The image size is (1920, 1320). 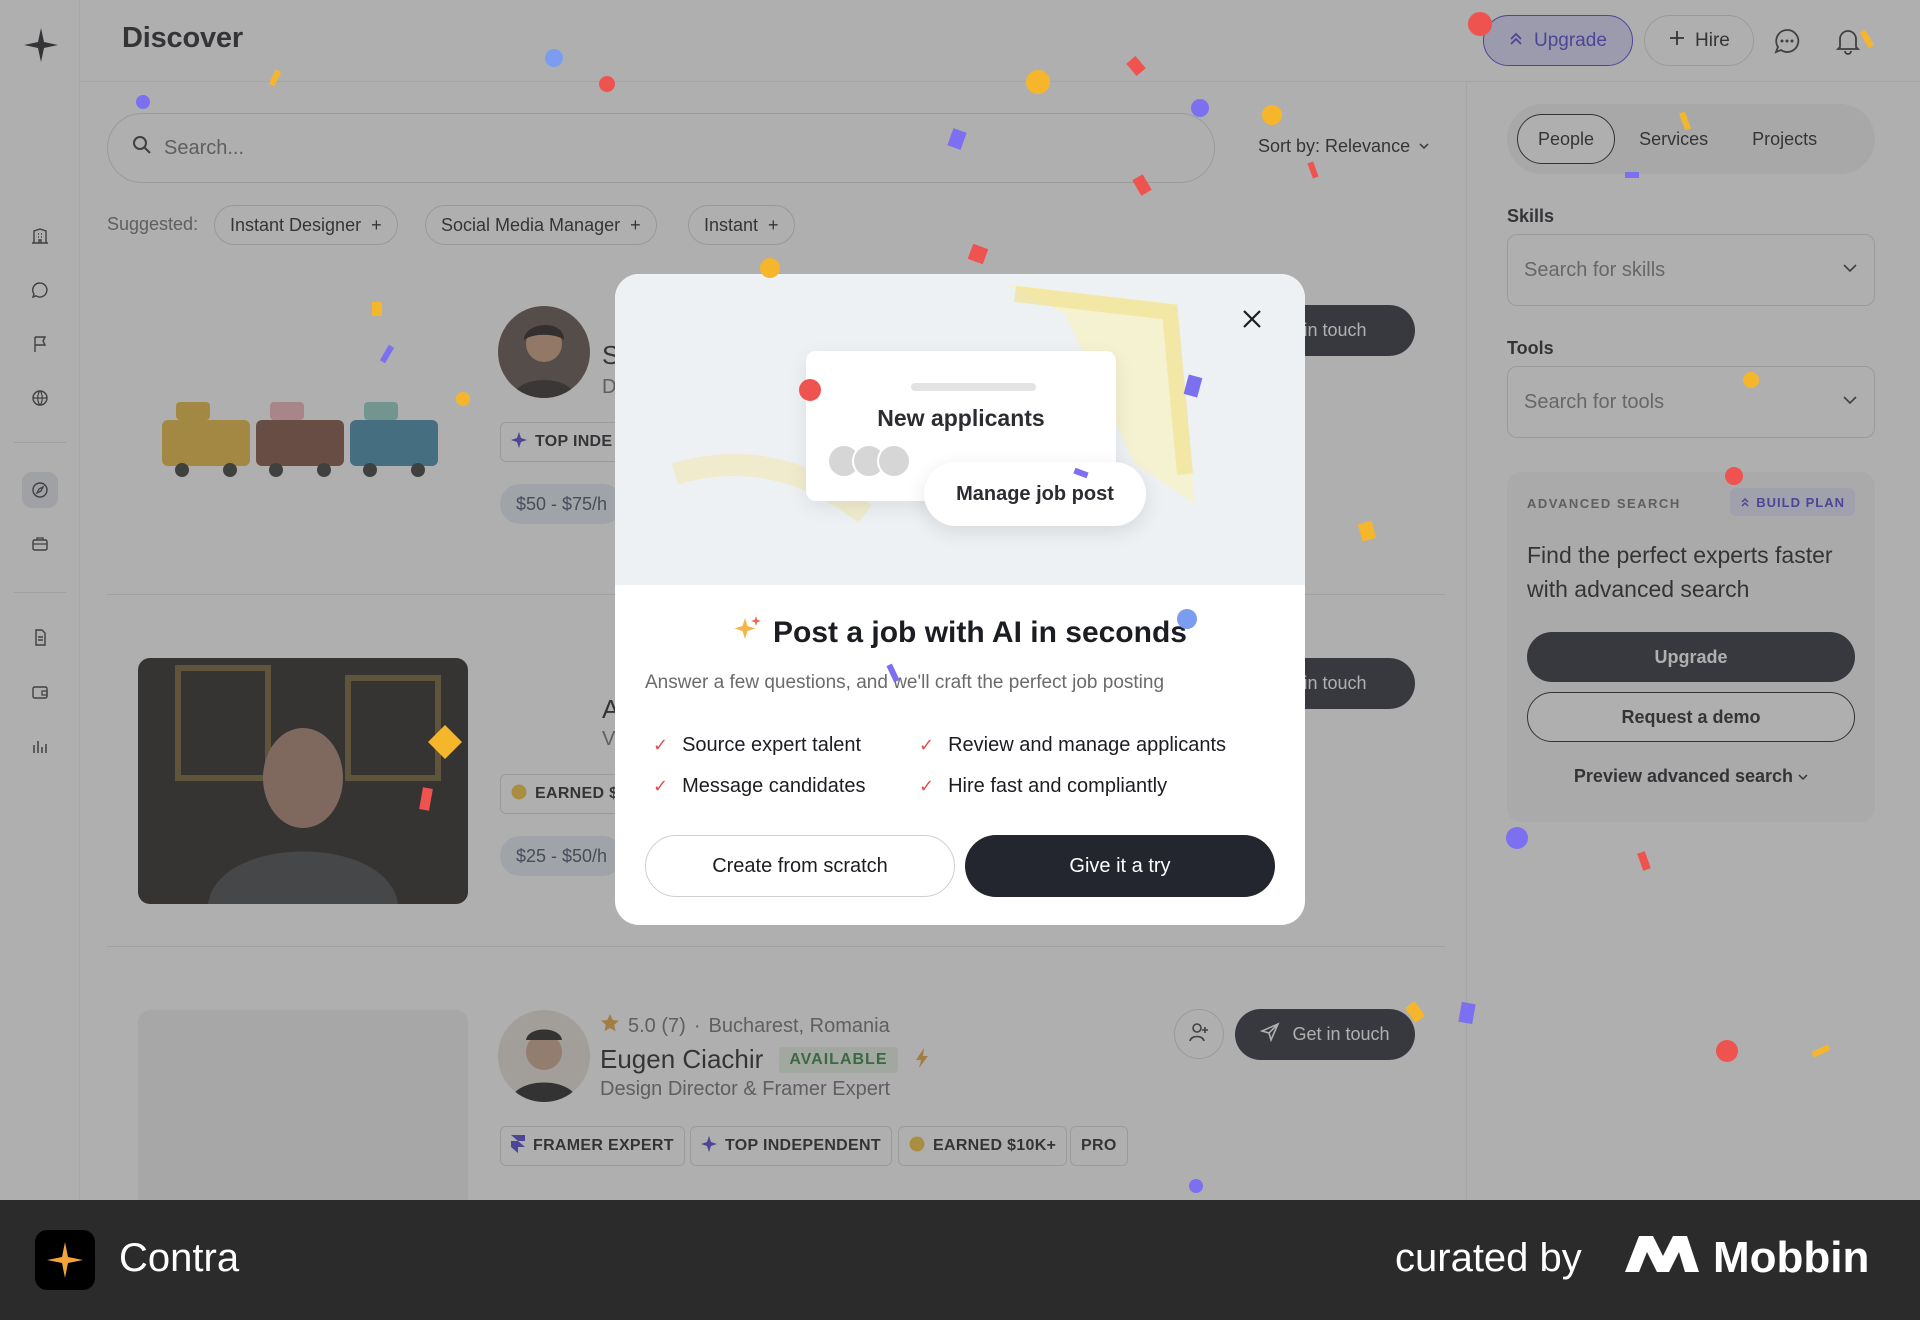 I want to click on footer-bar: Contra curated by Mobbin, so click(x=960, y=1260).